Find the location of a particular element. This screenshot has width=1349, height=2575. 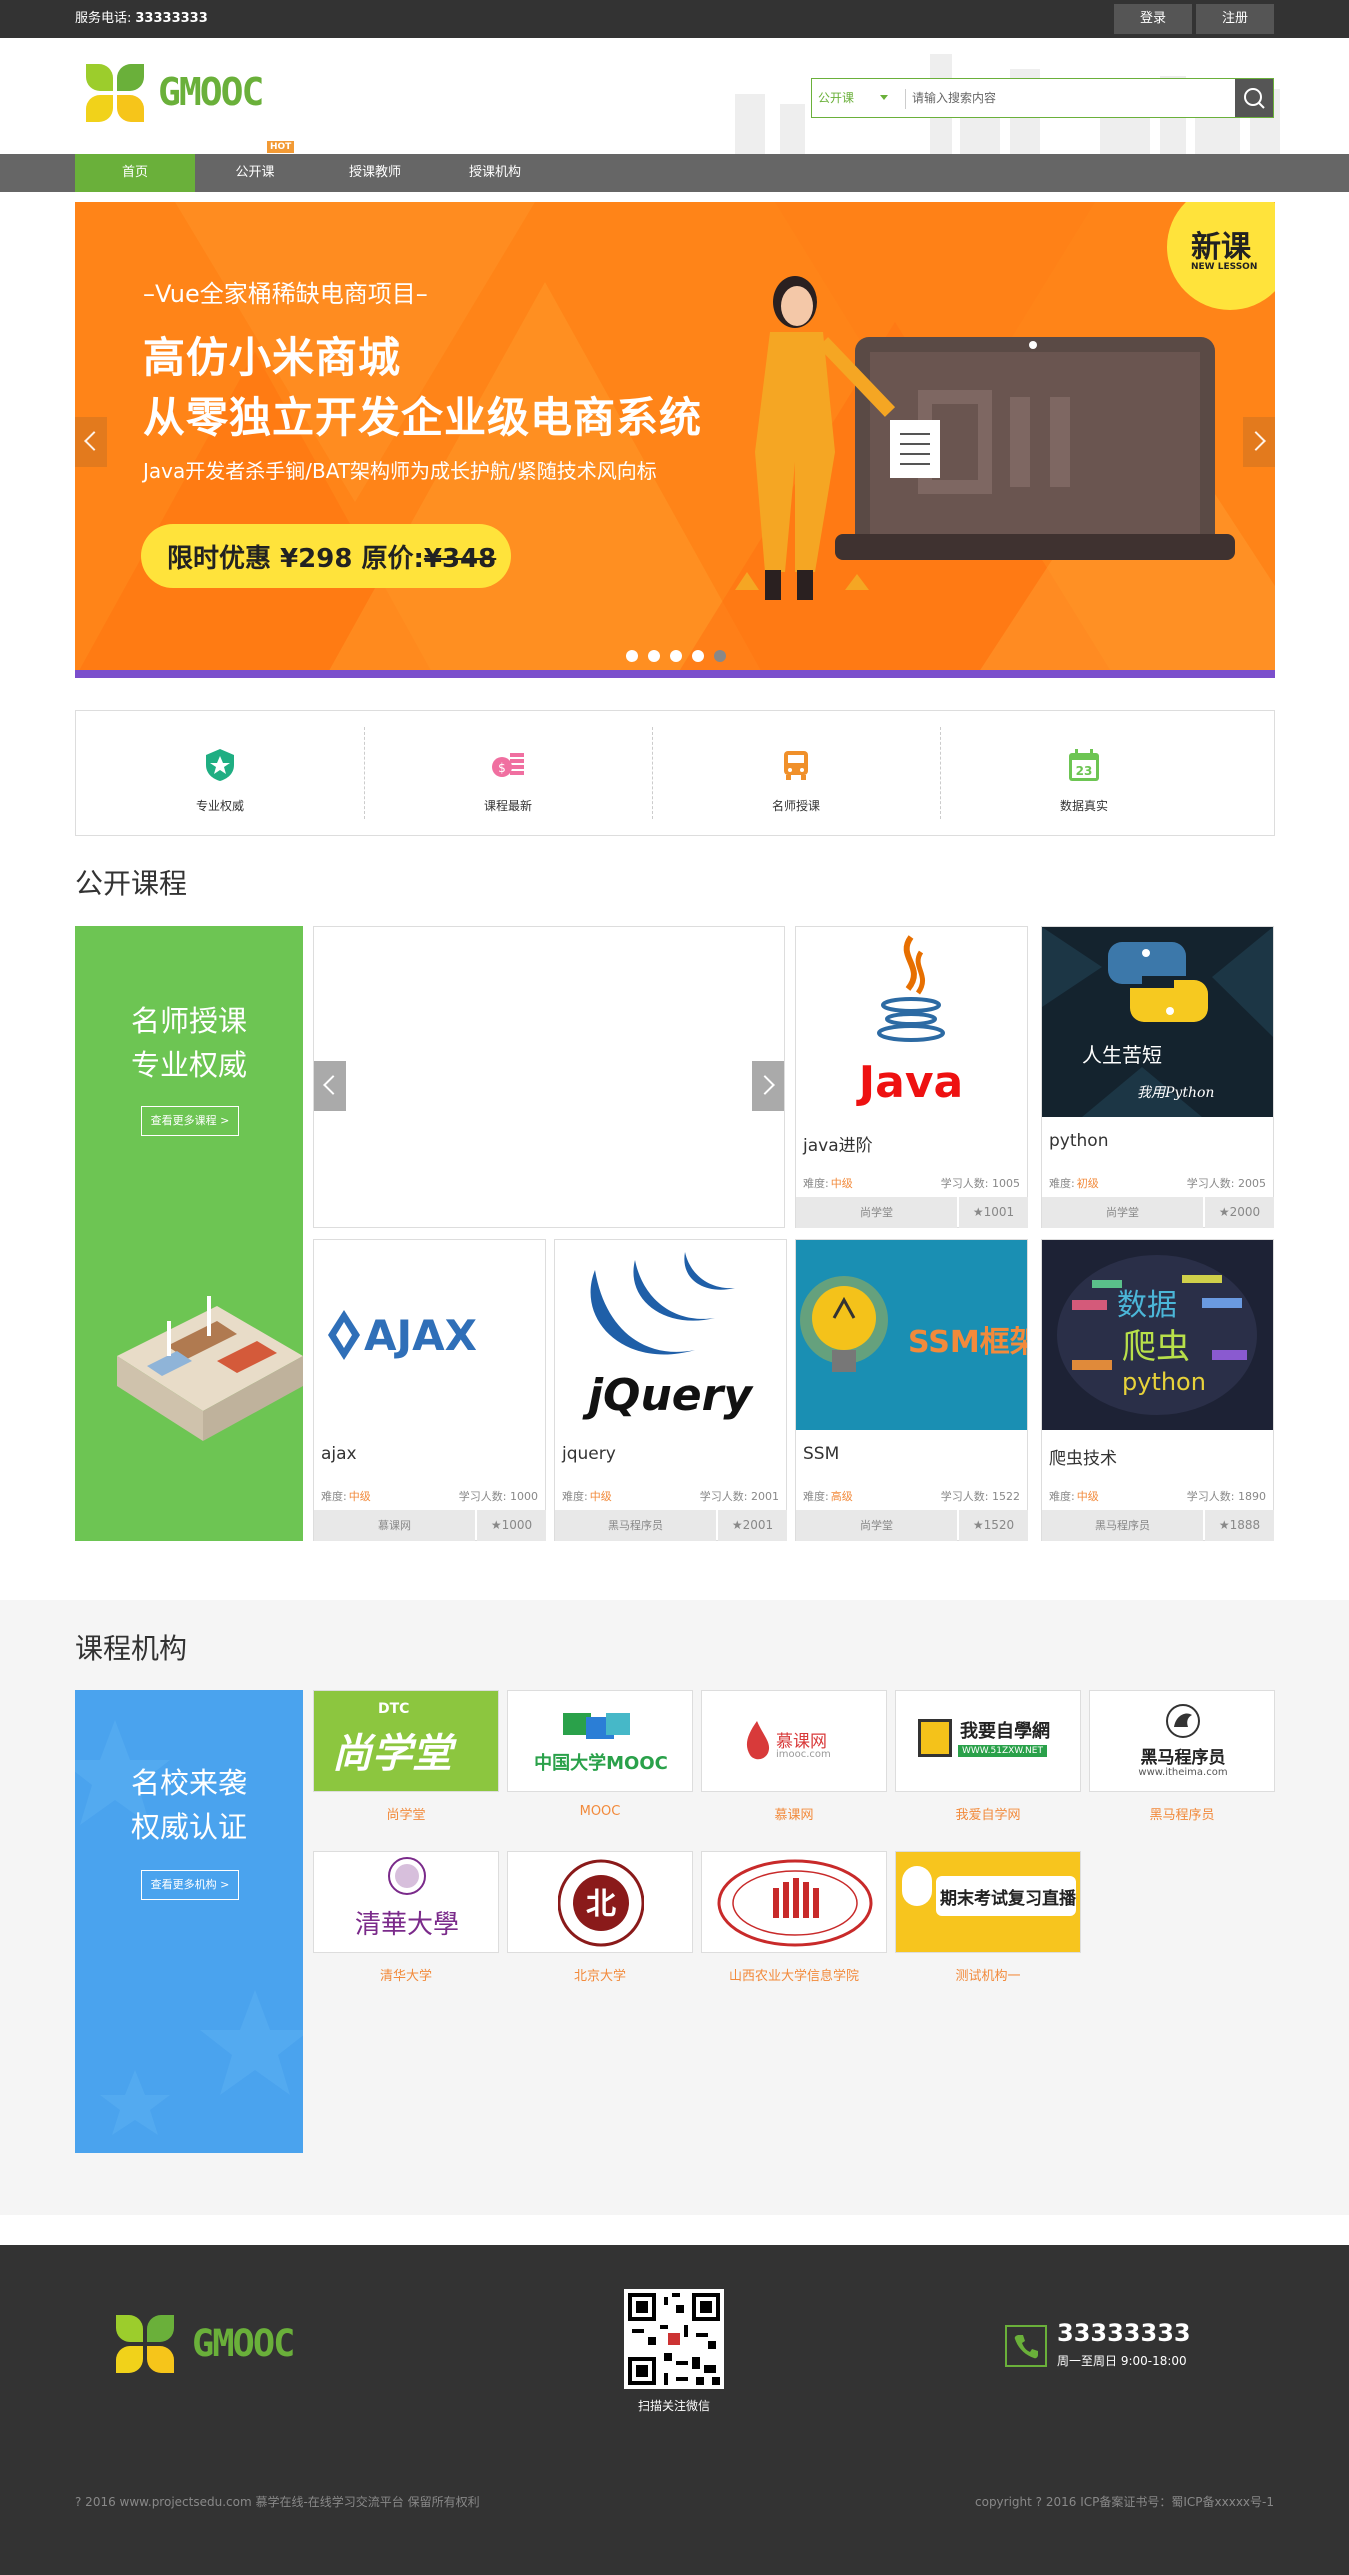

room-model-illustration is located at coordinates (210, 1368).